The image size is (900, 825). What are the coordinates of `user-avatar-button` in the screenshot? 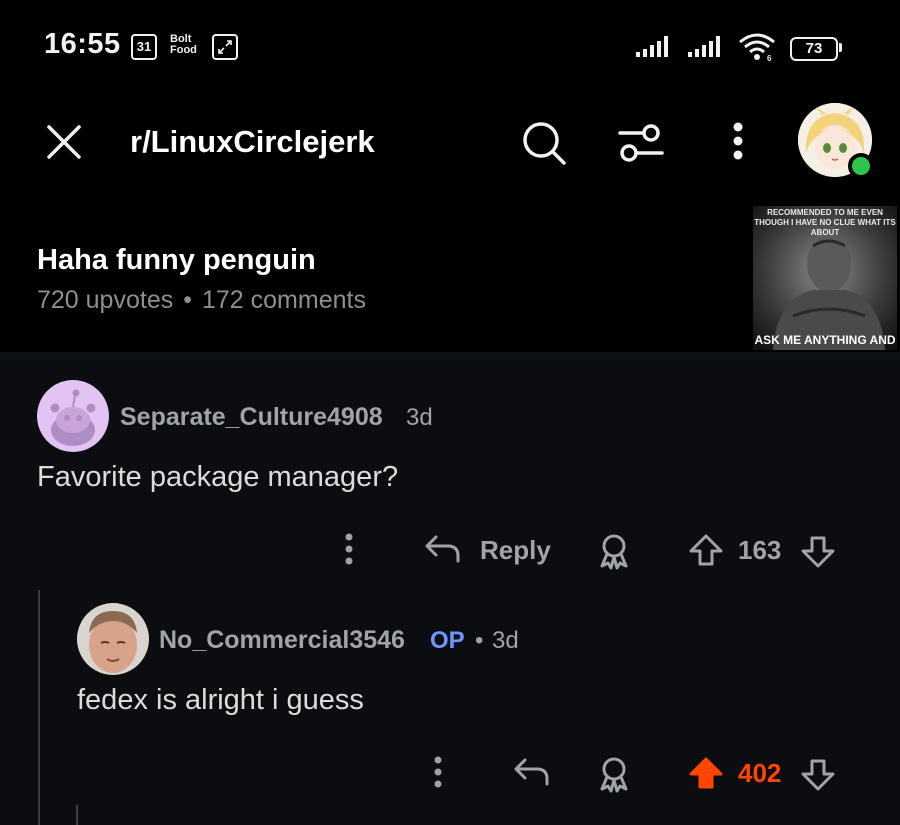 It's located at (836, 141).